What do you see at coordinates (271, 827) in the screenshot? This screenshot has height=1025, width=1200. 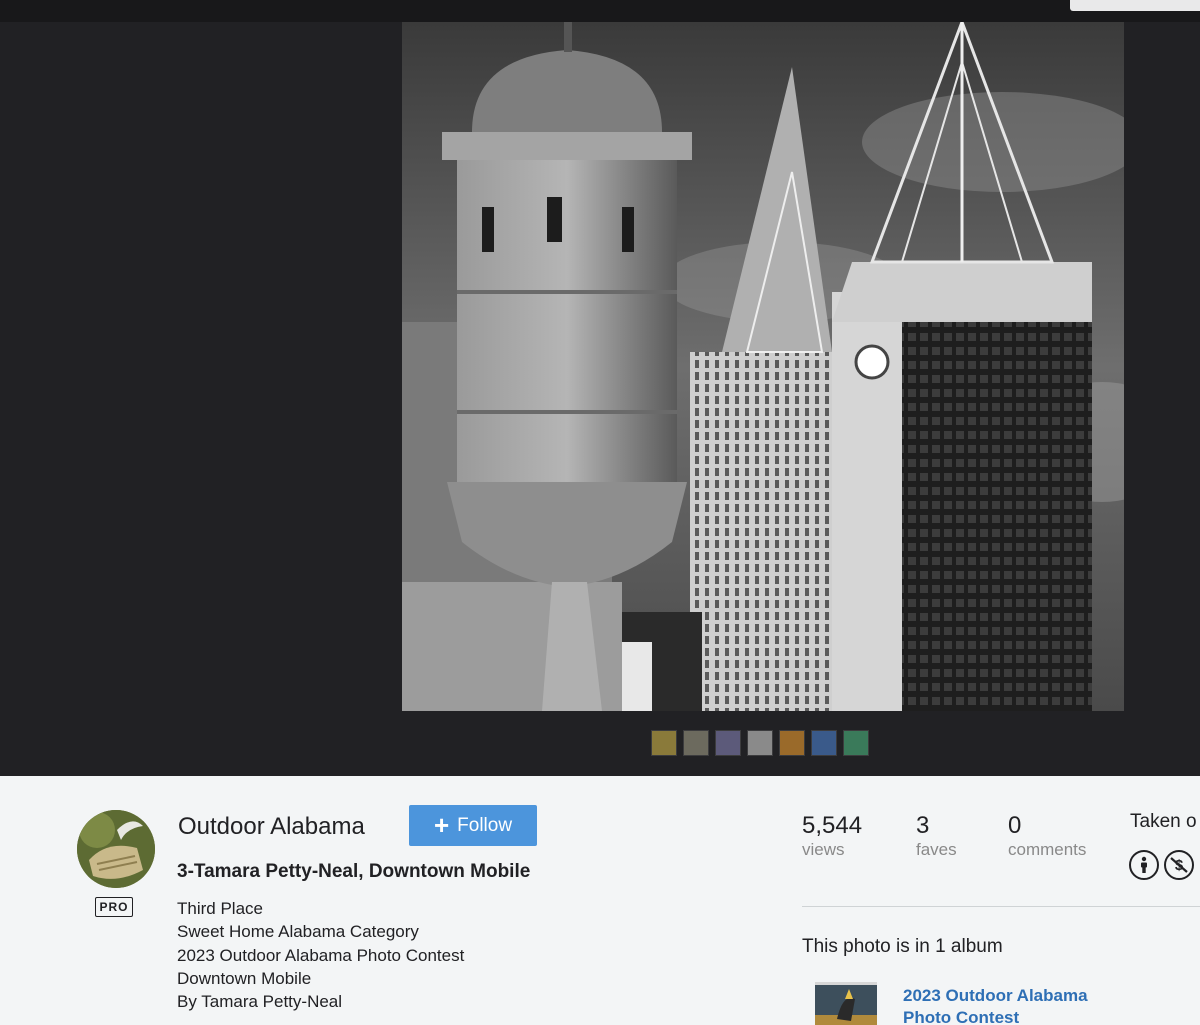 I see `owner-name: Outdoor Alabama` at bounding box center [271, 827].